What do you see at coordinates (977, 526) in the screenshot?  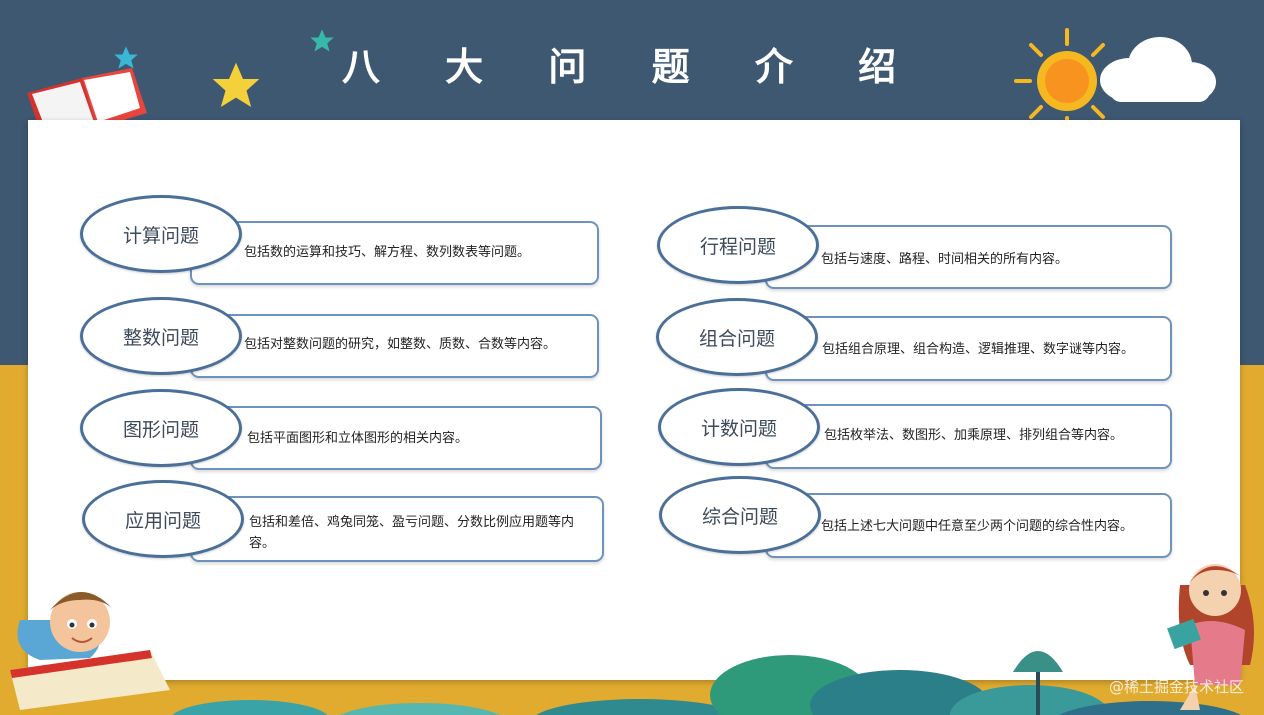 I see `topic-description: 包括上述七大问题中任意至少两个问题的综合性内容。` at bounding box center [977, 526].